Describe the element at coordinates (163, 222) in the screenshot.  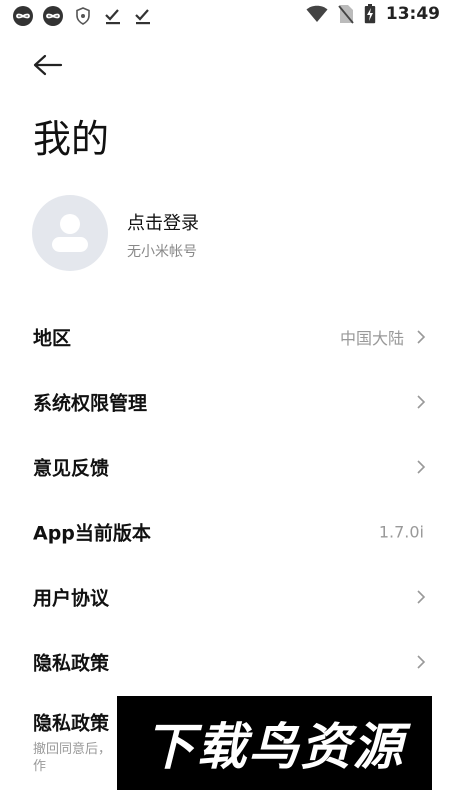
I see `login-text: 点击登录` at that location.